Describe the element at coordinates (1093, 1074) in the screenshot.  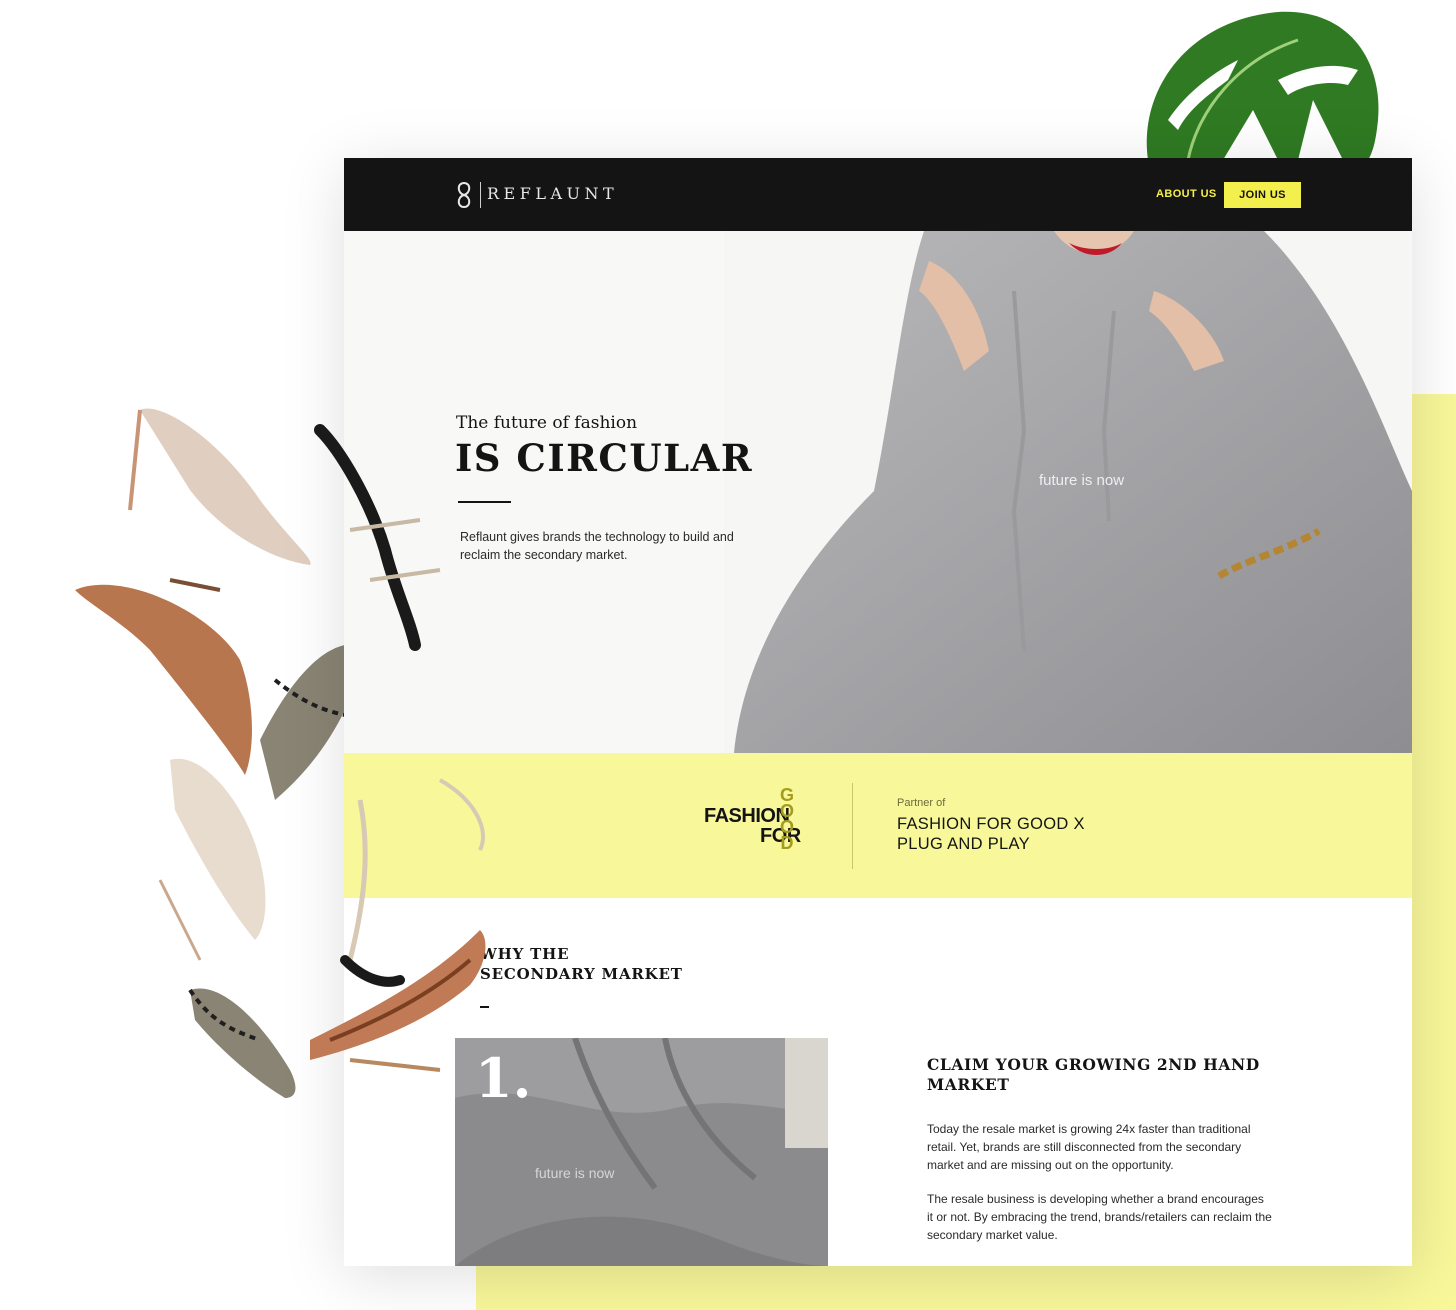
I see `card-heading: CLAIM YOUR GROWING 2ND HAND MARKET` at that location.